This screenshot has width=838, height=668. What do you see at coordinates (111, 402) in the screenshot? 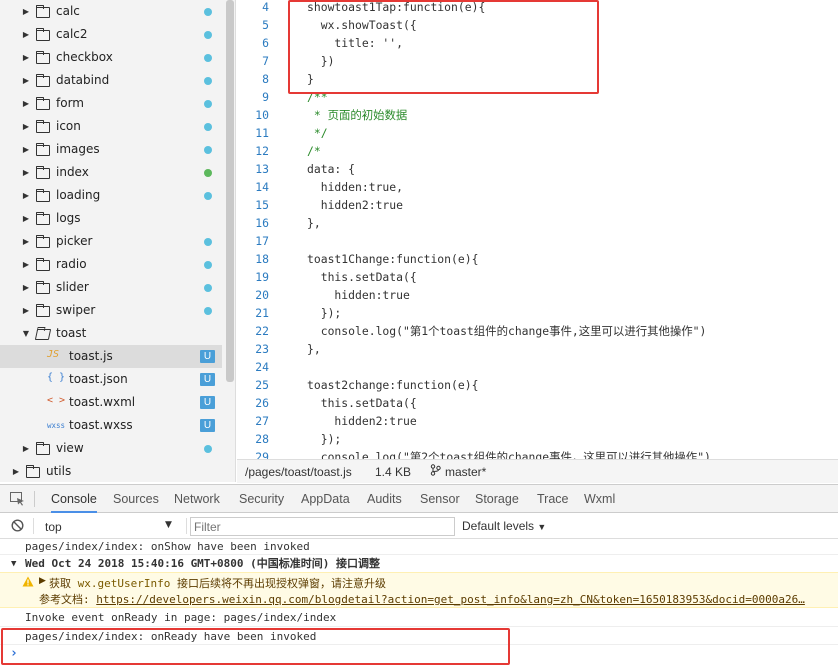
I see `tree-file-toast.wxml: < > toast.wxml U` at bounding box center [111, 402].